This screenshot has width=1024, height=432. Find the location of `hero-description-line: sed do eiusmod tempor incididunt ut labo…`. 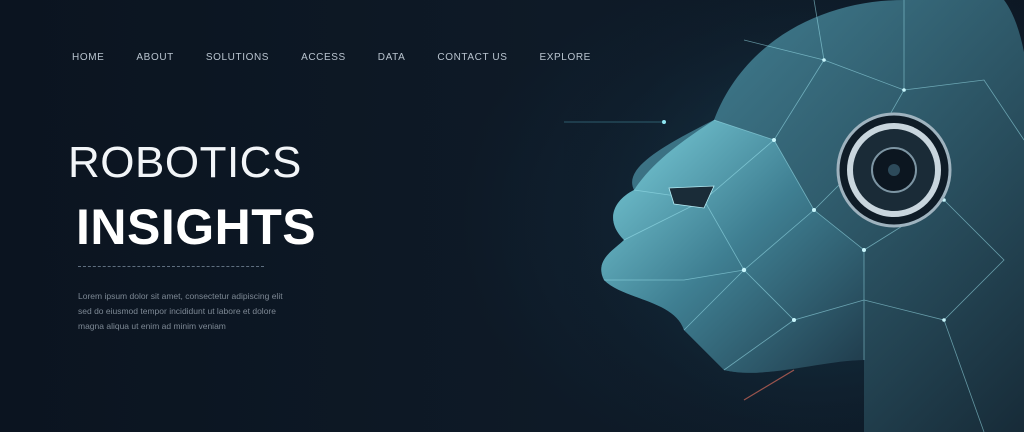

hero-description-line: sed do eiusmod tempor incididunt ut labo… is located at coordinates (177, 311).